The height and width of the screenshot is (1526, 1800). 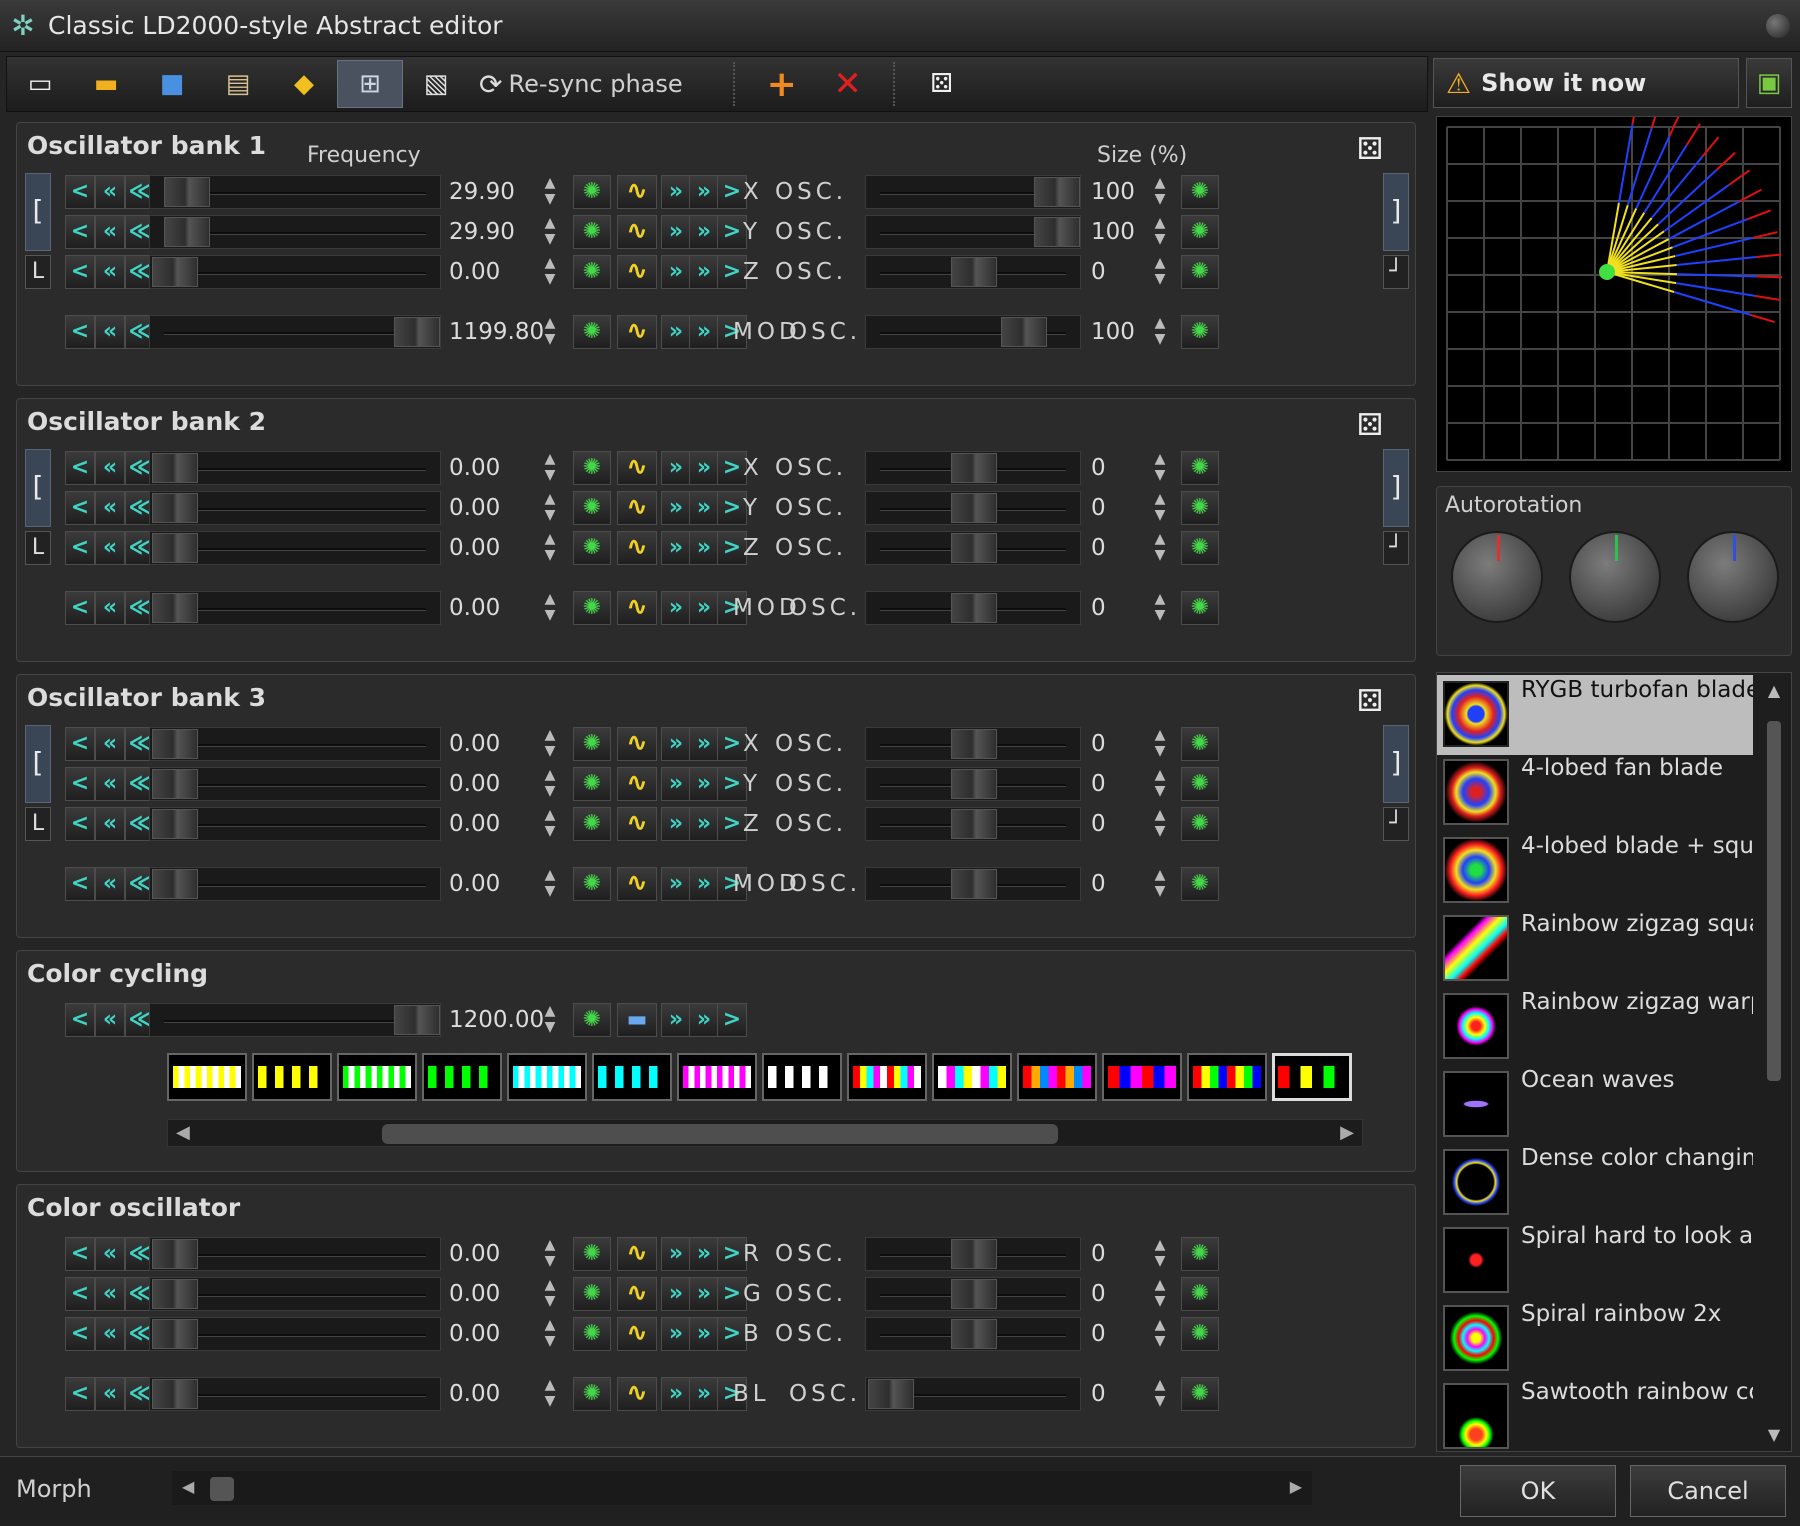 I want to click on morph-slider-thumb, so click(x=222, y=1489).